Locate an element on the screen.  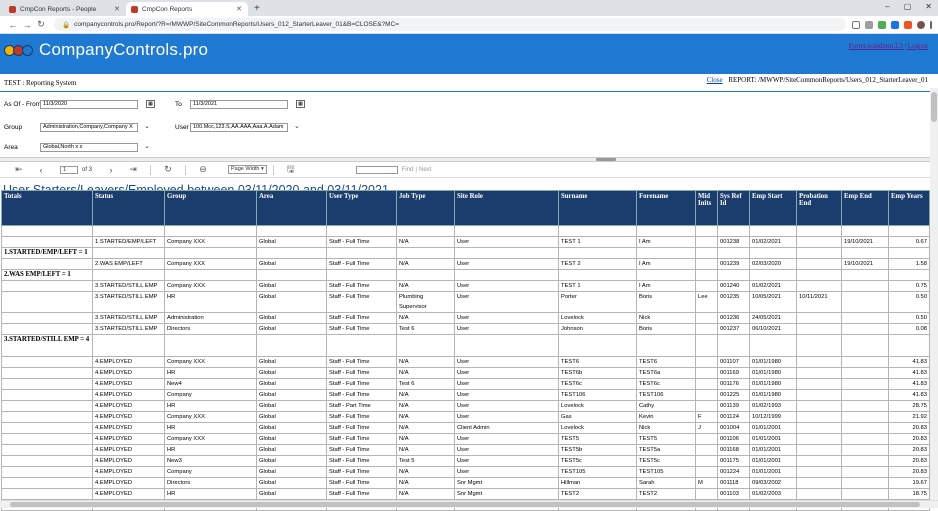
table-cell: Administration is located at coordinates (211, 318).